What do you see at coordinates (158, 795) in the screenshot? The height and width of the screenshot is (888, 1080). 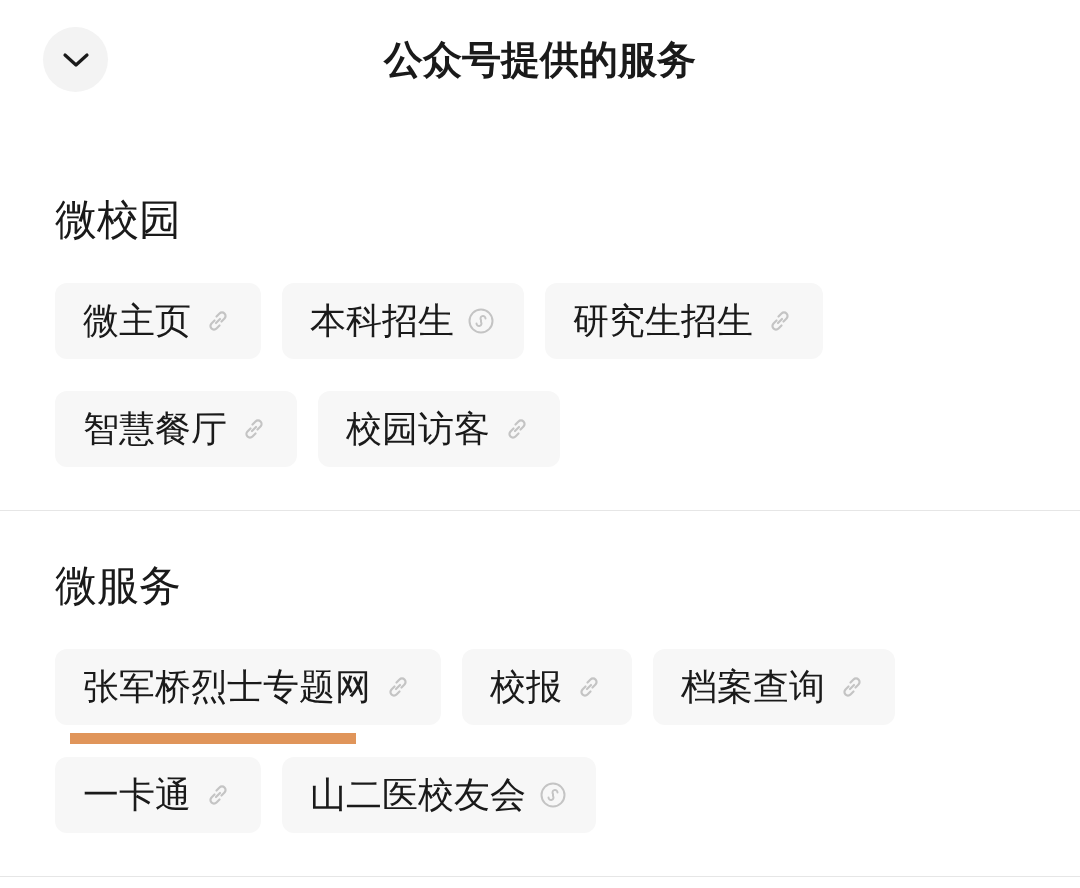 I see `service-chip: 一卡通` at bounding box center [158, 795].